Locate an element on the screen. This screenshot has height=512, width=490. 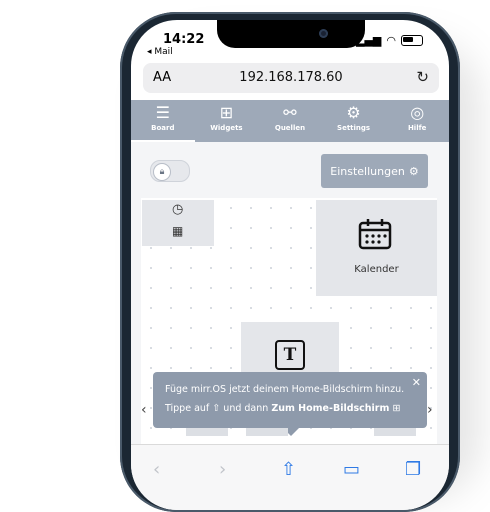
status-time: 14:22 is located at coordinates (184, 39).